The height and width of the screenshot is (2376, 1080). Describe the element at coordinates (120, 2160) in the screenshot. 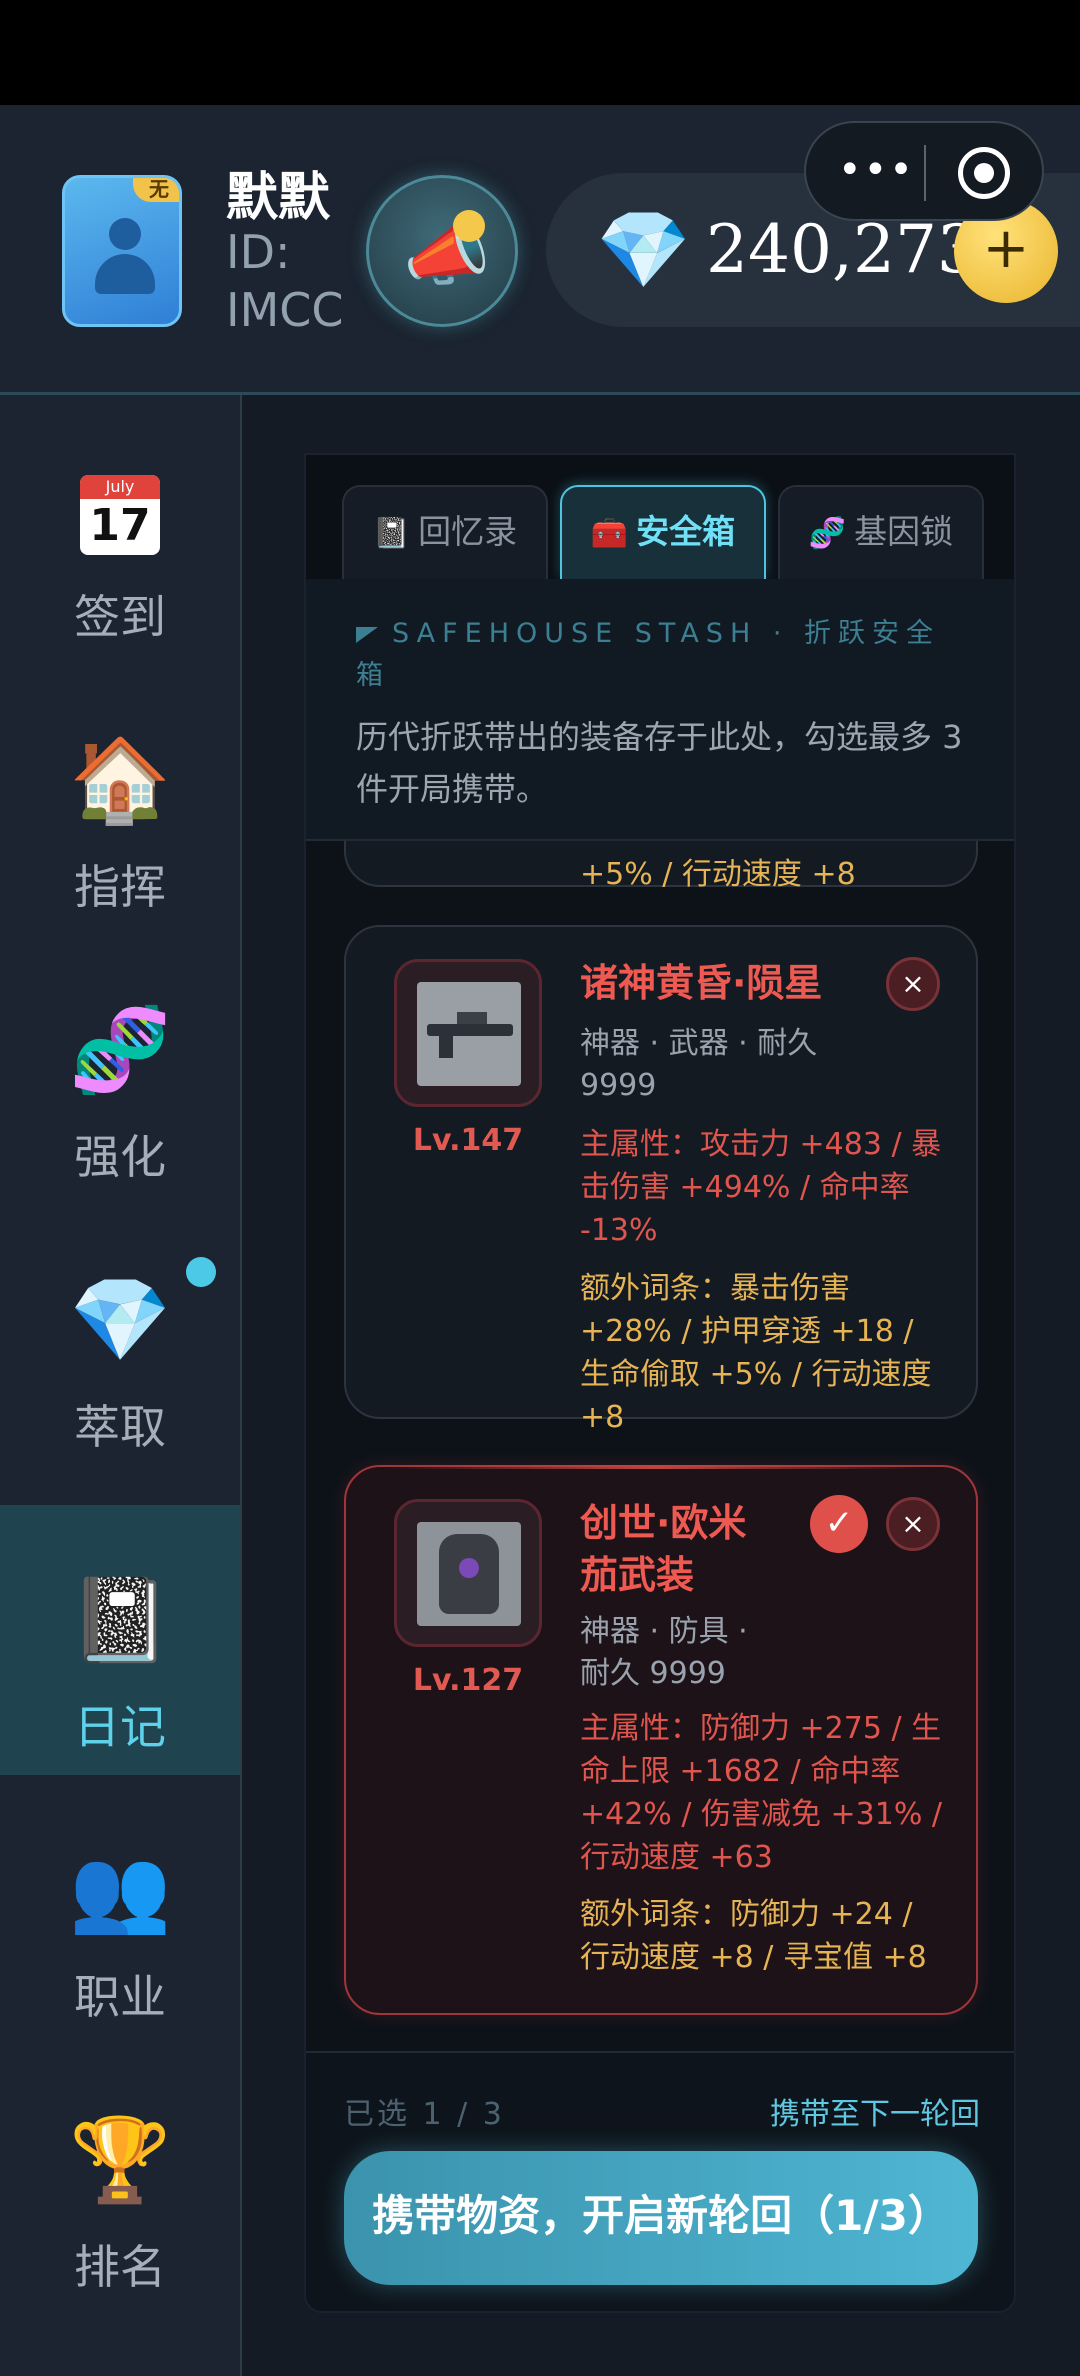

I see `trophy-icon: 🏆` at that location.